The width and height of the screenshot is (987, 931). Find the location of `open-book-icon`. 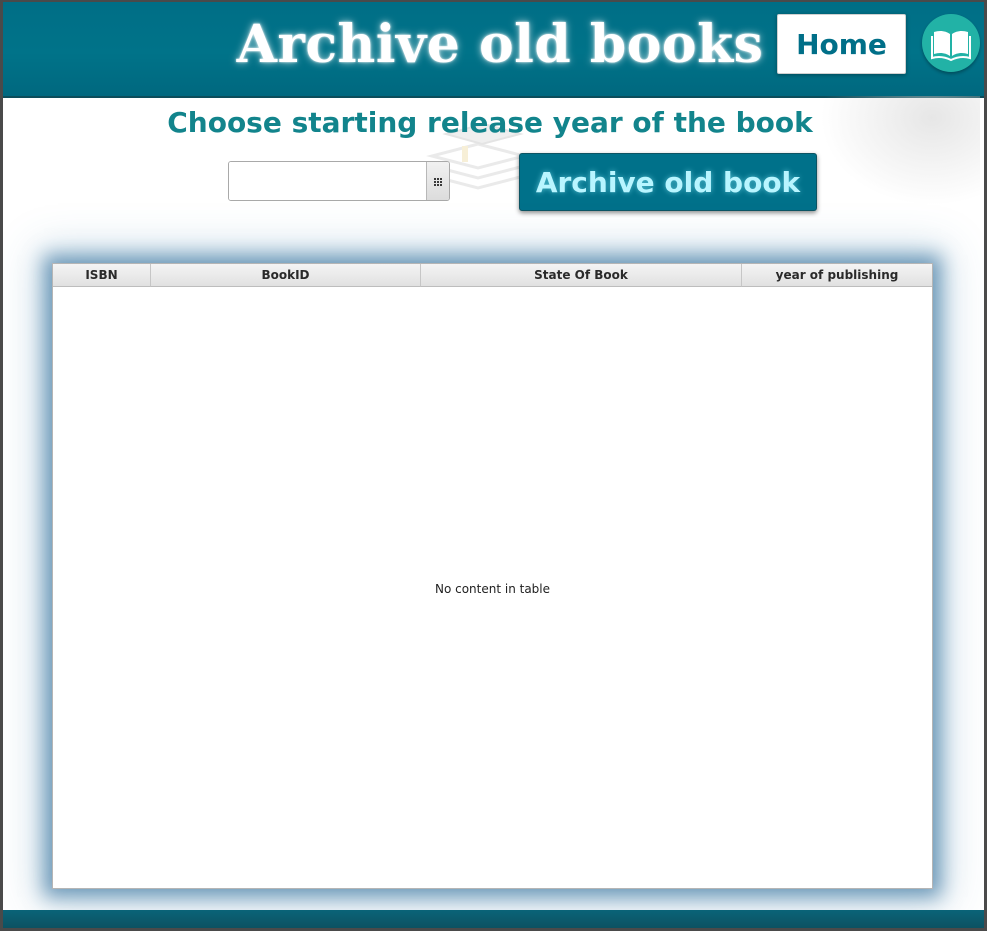

open-book-icon is located at coordinates (951, 43).